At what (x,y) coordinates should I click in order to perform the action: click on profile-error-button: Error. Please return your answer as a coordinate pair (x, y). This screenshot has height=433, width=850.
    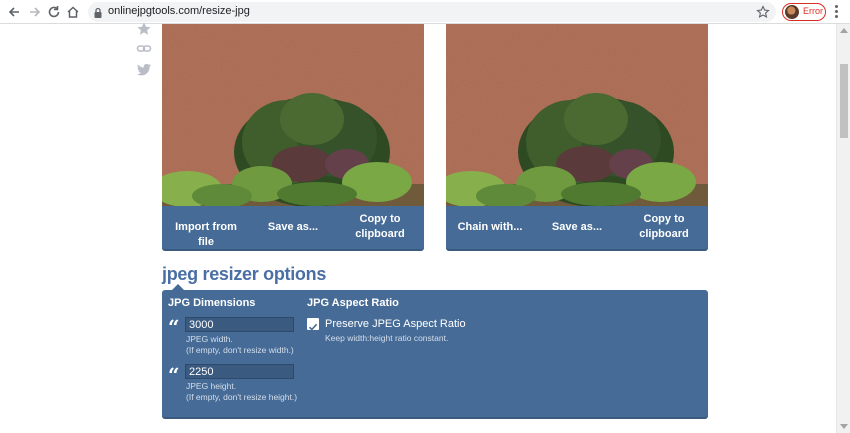
    Looking at the image, I should click on (804, 12).